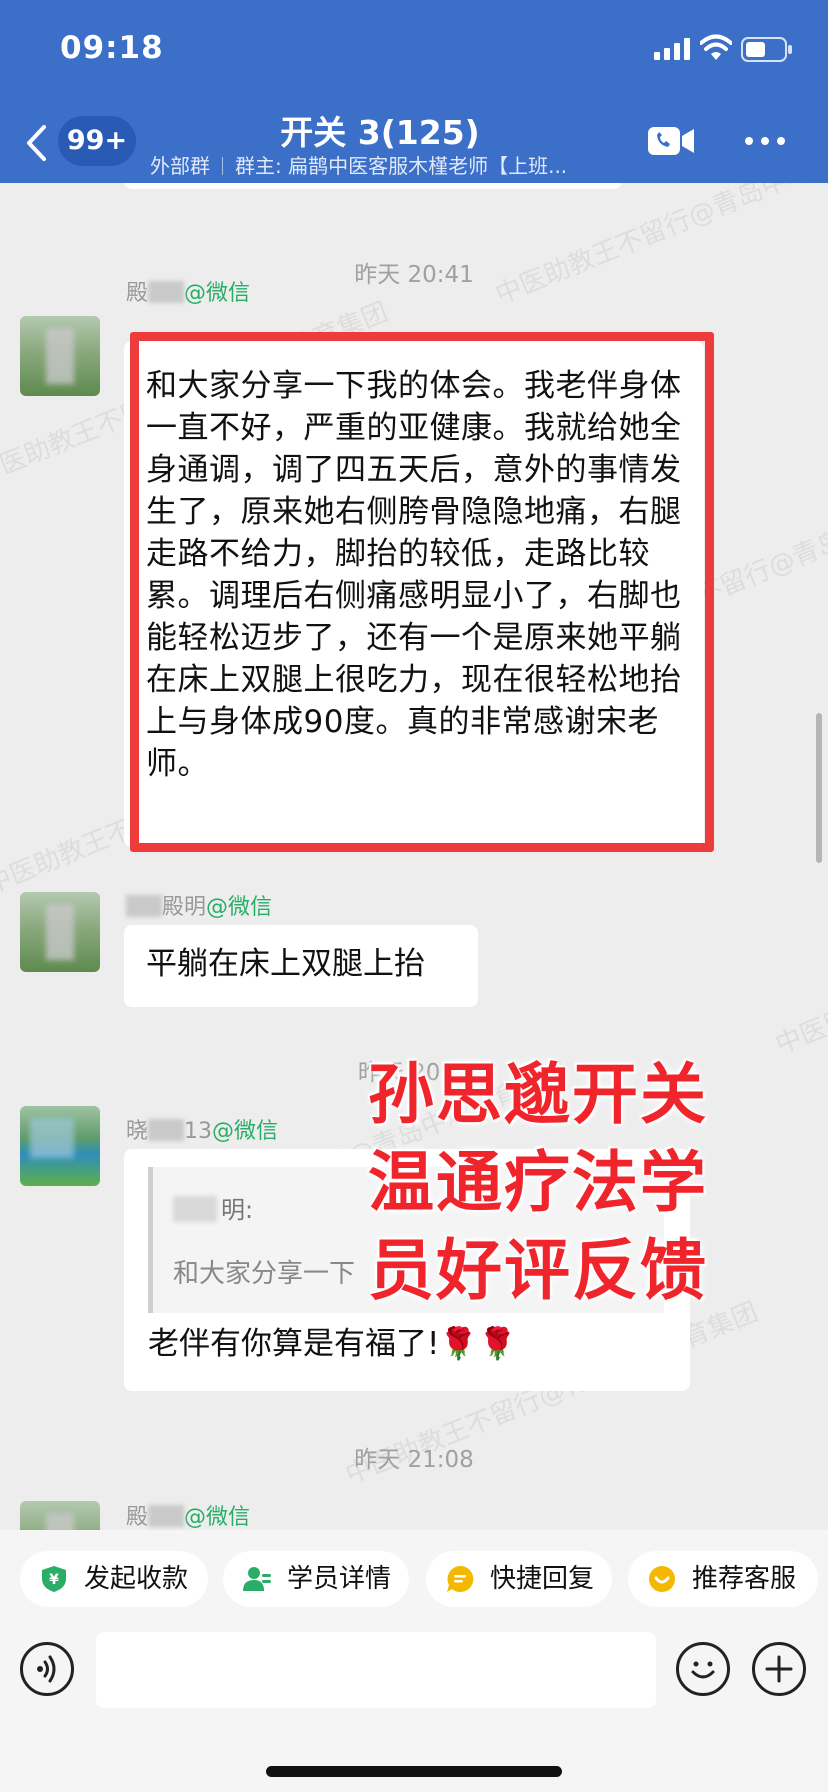 Image resolution: width=828 pixels, height=1792 pixels. I want to click on recommend-service-button: 推荐客服, so click(723, 1579).